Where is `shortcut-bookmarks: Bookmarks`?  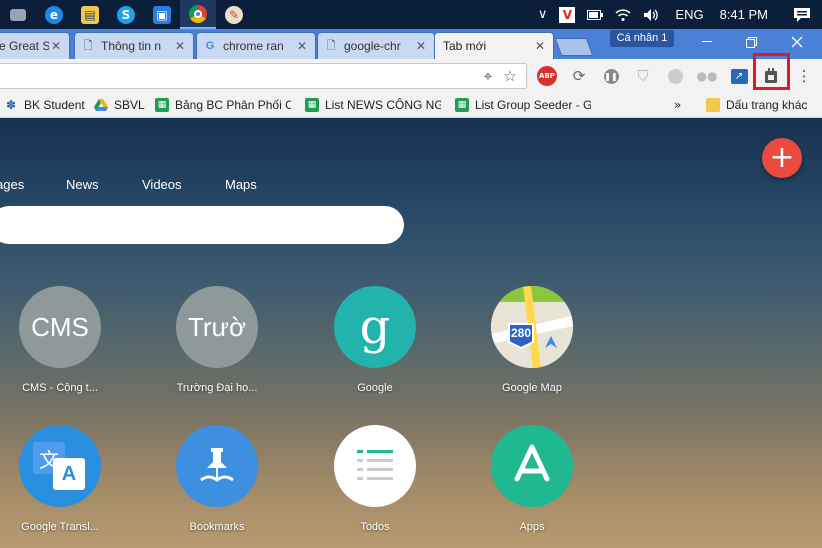
shortcut-bookmarks: Bookmarks is located at coordinates (217, 479).